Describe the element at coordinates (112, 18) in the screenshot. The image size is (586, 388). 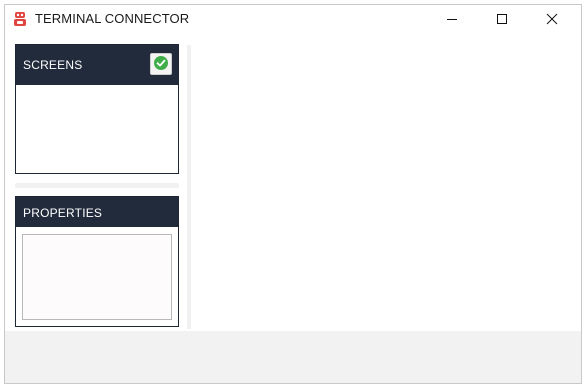
I see `window-title: TERMINAL CONNECTOR` at that location.